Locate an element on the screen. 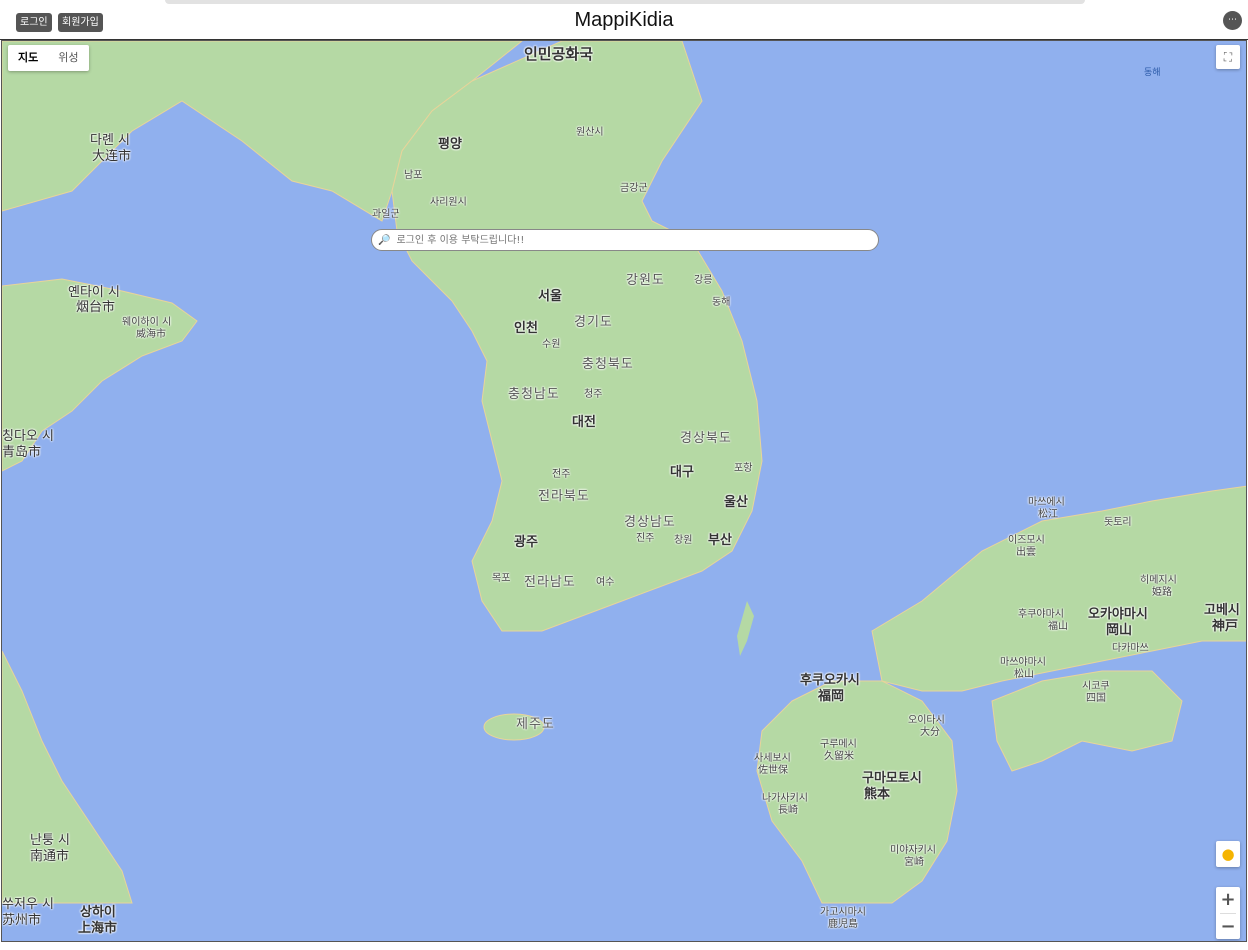 This screenshot has width=1248, height=950. land-jiangsu is located at coordinates (67, 777).